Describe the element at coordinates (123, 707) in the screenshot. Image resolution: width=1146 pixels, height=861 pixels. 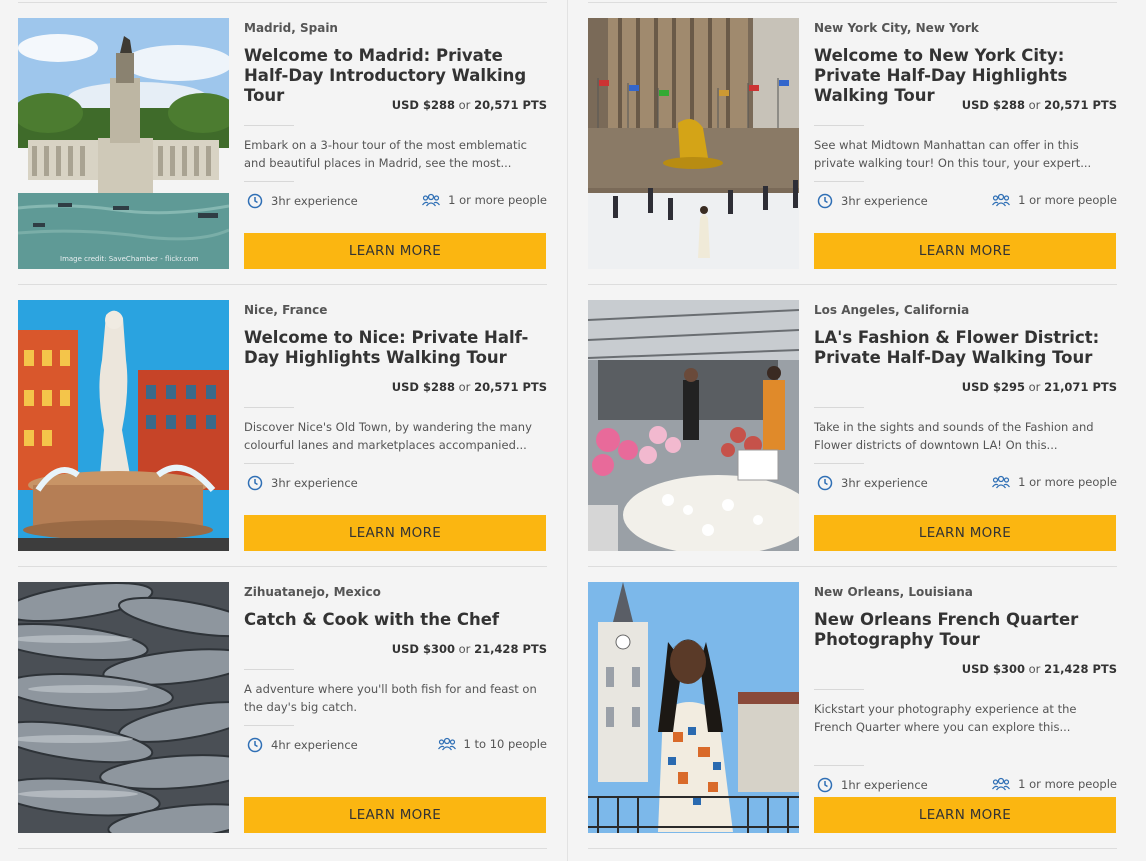
I see `fish-photo` at that location.